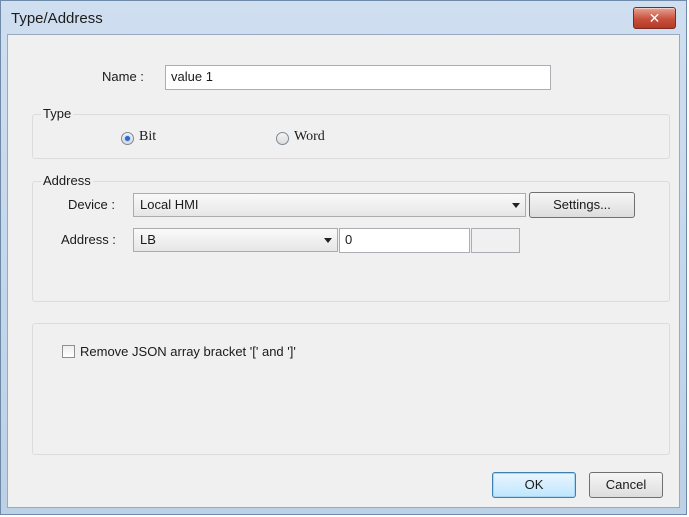 The height and width of the screenshot is (517, 689). What do you see at coordinates (123, 76) in the screenshot?
I see `name-label: Name :` at bounding box center [123, 76].